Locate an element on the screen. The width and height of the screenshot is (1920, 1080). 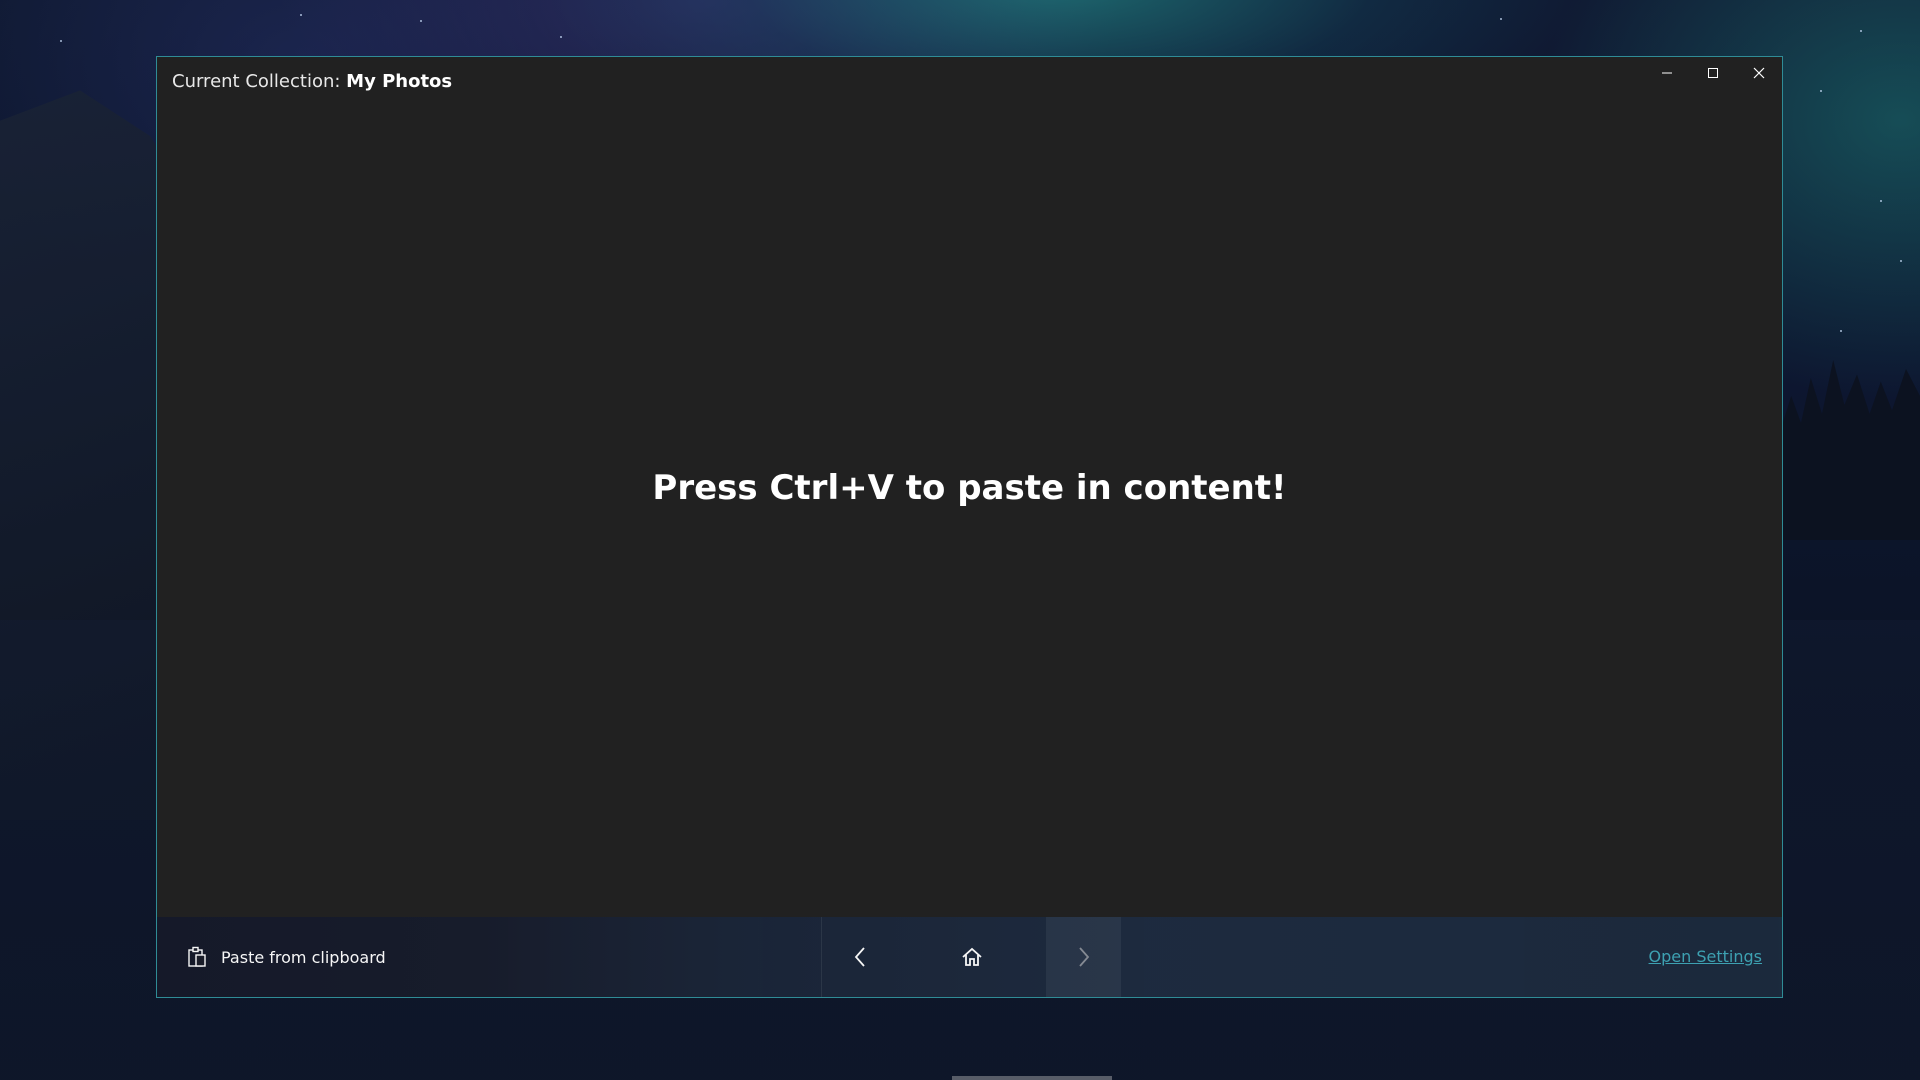
maximize-icon is located at coordinates (1713, 73).